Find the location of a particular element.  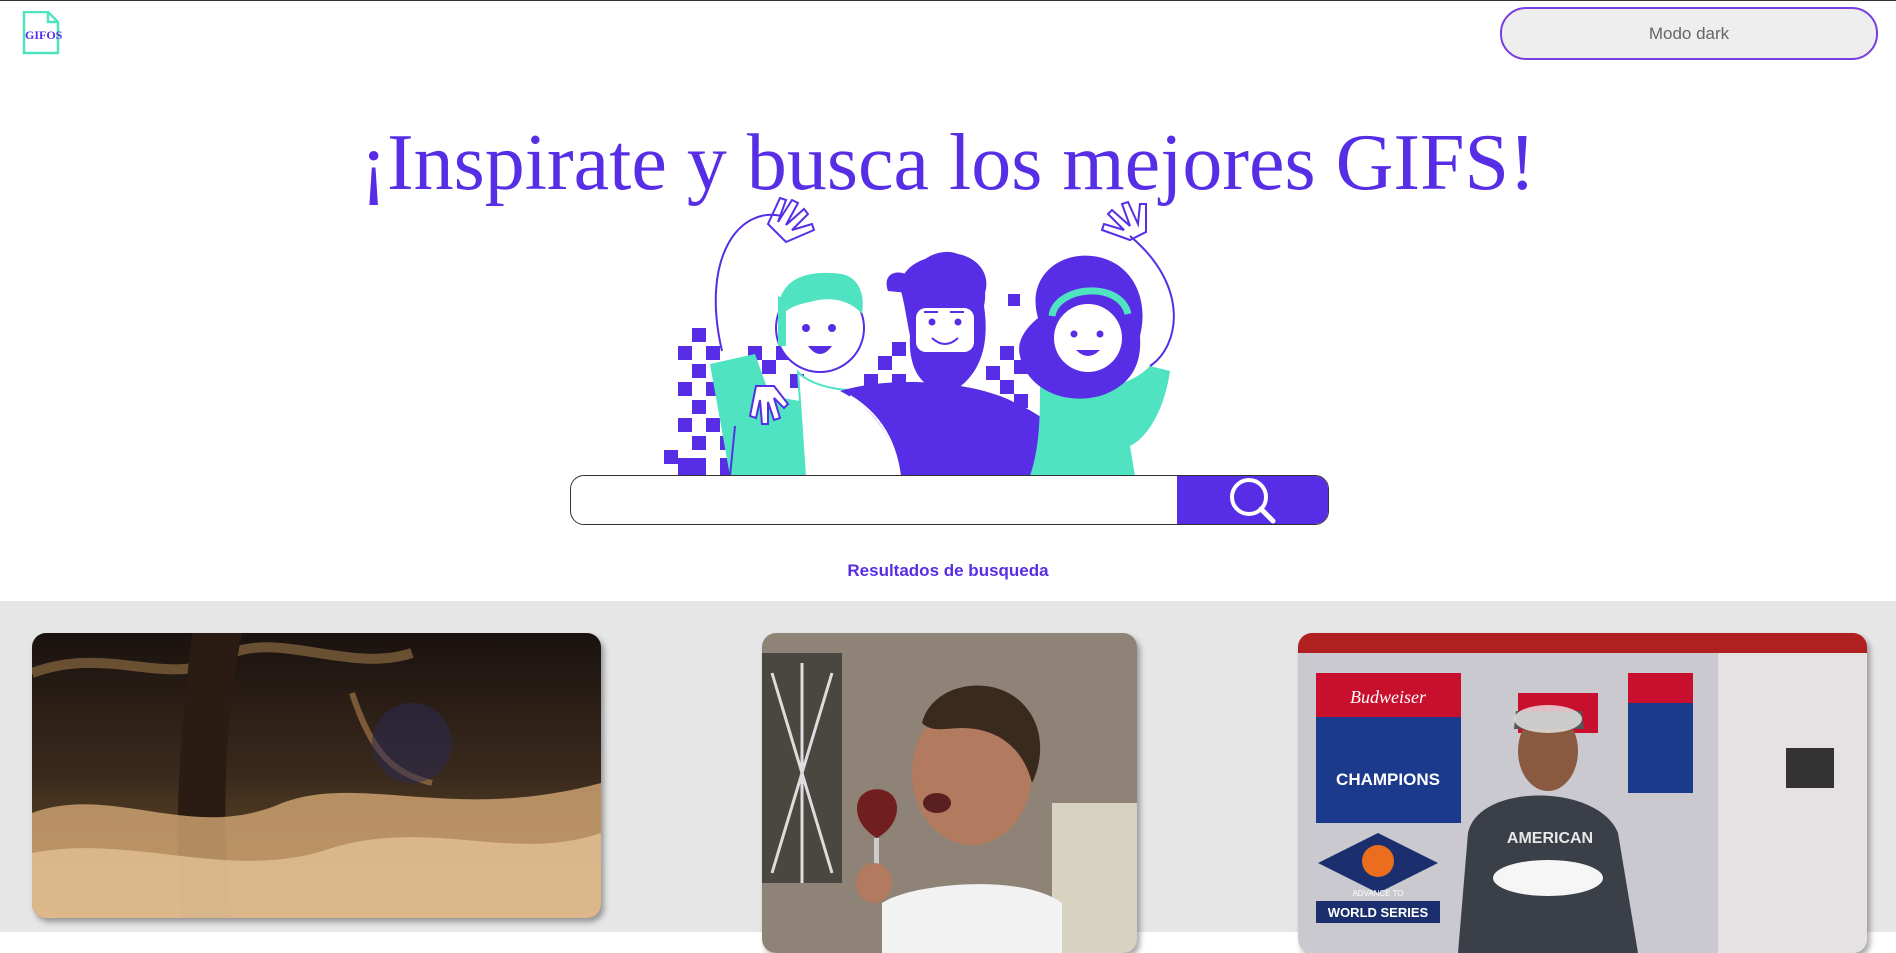

hero-illustration is located at coordinates (919, 336).